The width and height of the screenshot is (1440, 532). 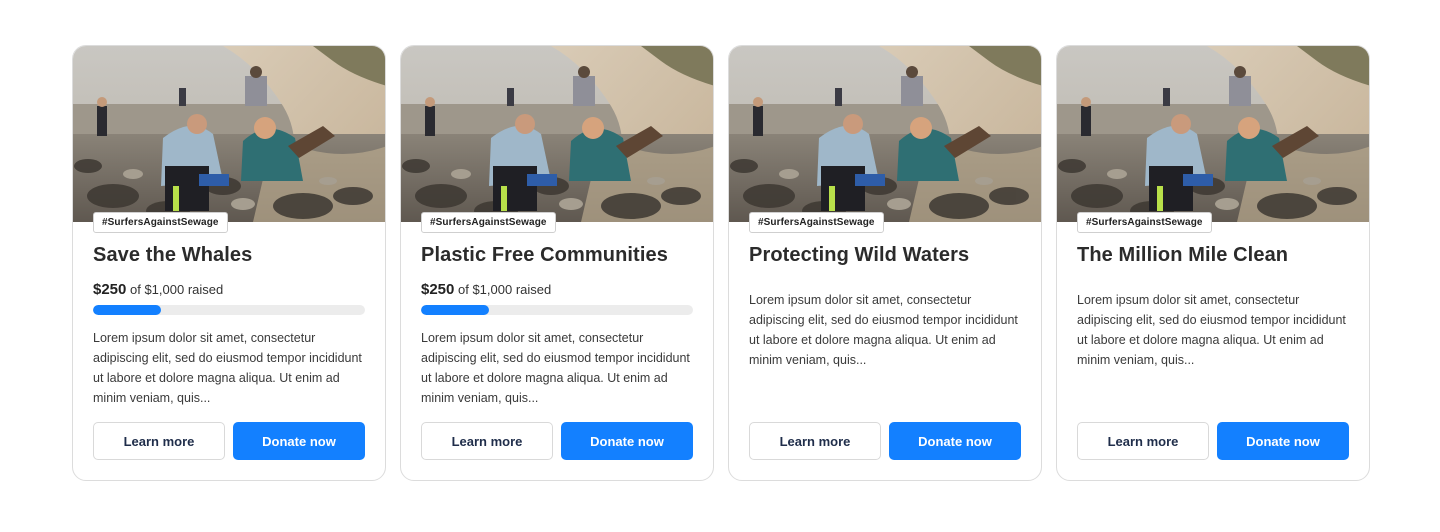 I want to click on card-title: Save the Whales, so click(x=173, y=255).